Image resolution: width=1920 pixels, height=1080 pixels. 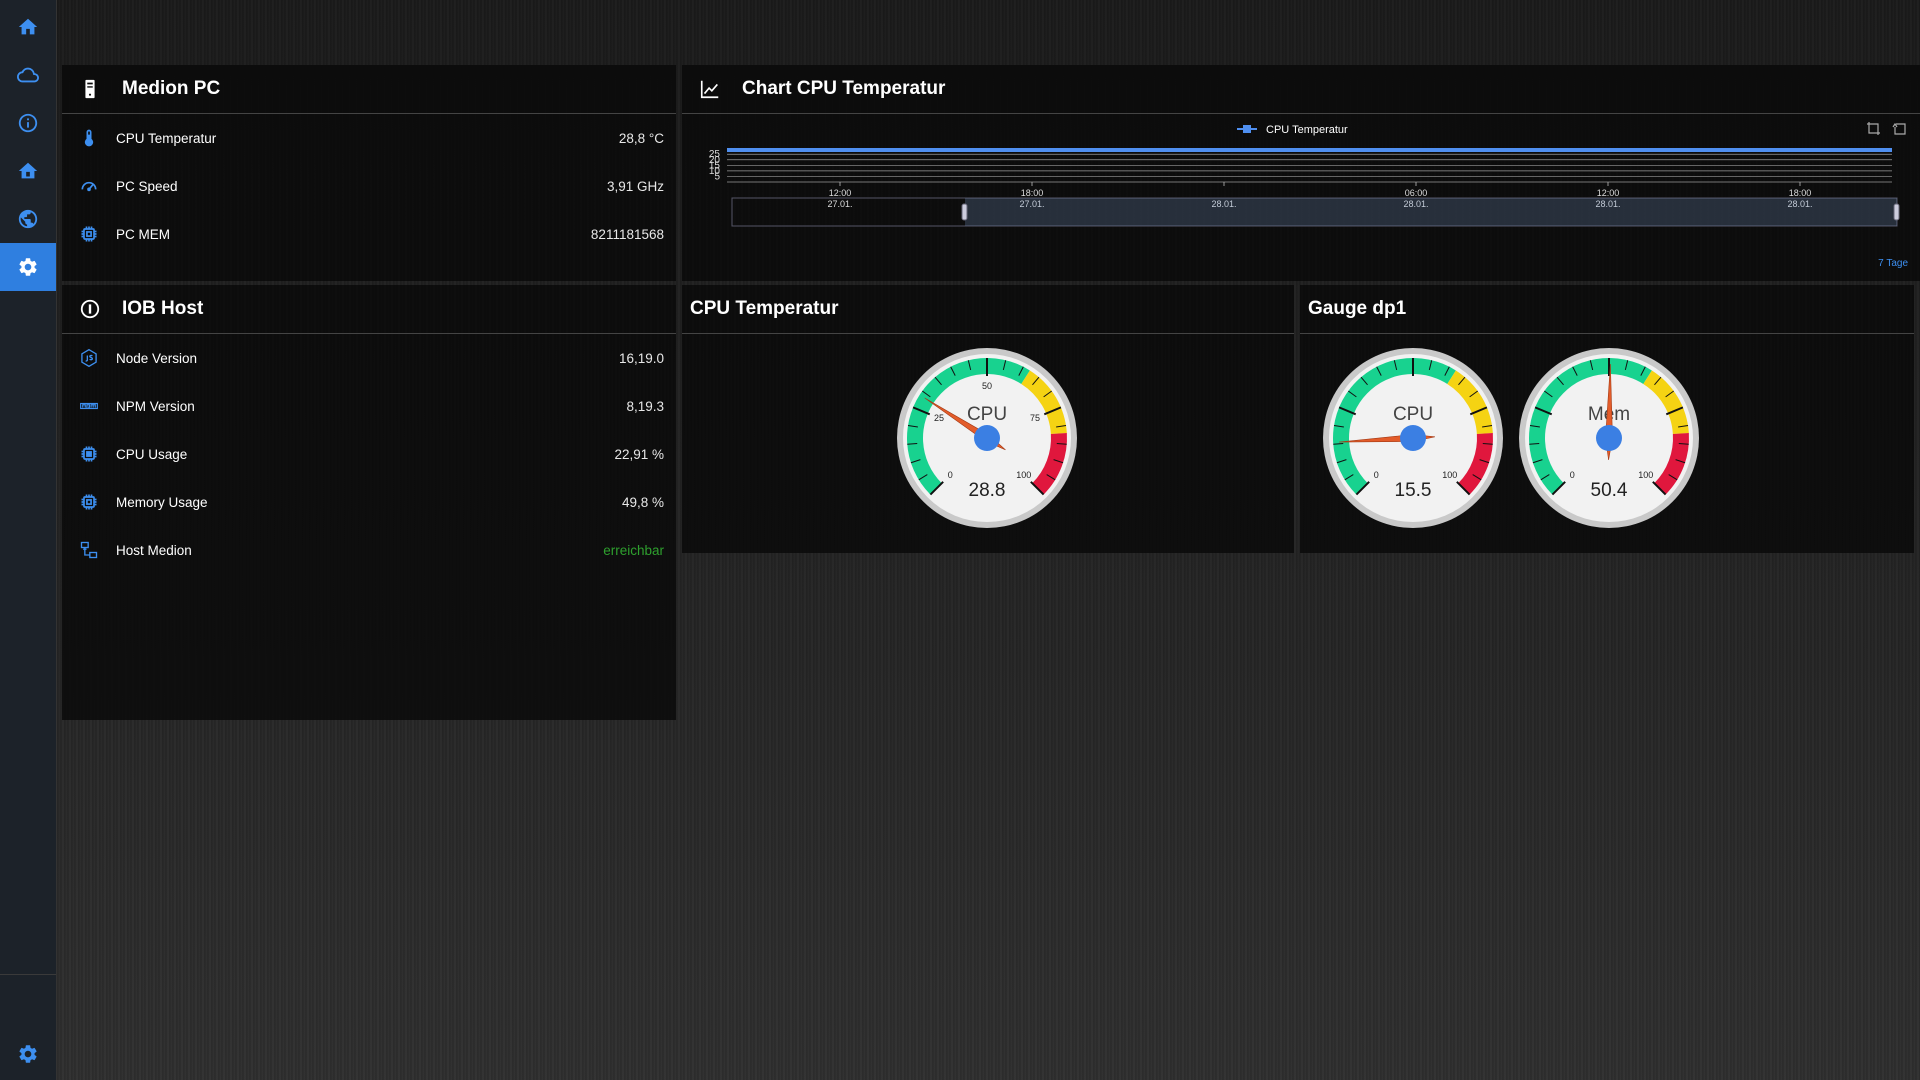 I want to click on list-item: NPM Version 8,19.3, so click(x=369, y=406).